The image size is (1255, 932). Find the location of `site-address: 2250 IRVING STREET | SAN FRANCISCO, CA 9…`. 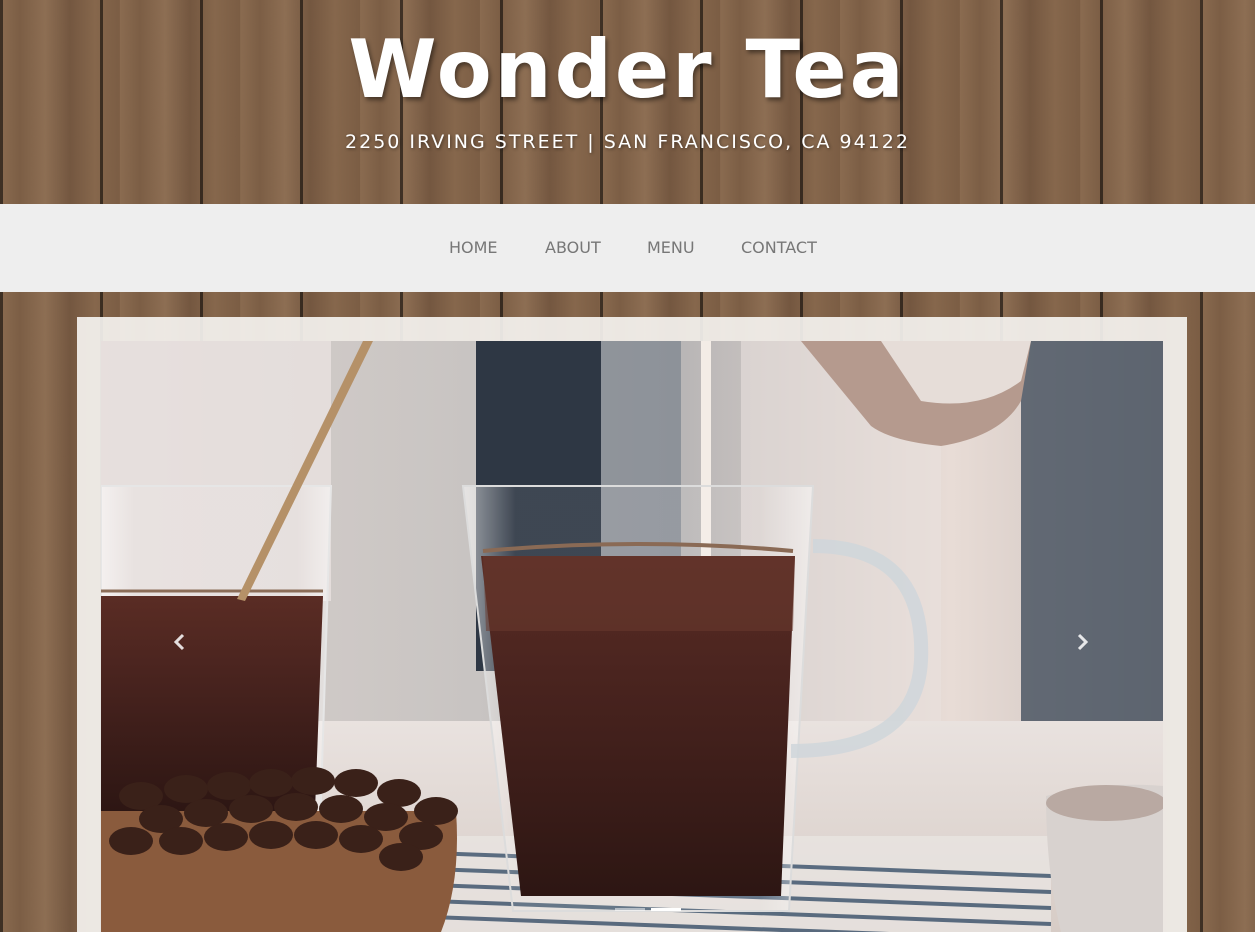

site-address: 2250 IRVING STREET | SAN FRANCISCO, CA 9… is located at coordinates (627, 142).